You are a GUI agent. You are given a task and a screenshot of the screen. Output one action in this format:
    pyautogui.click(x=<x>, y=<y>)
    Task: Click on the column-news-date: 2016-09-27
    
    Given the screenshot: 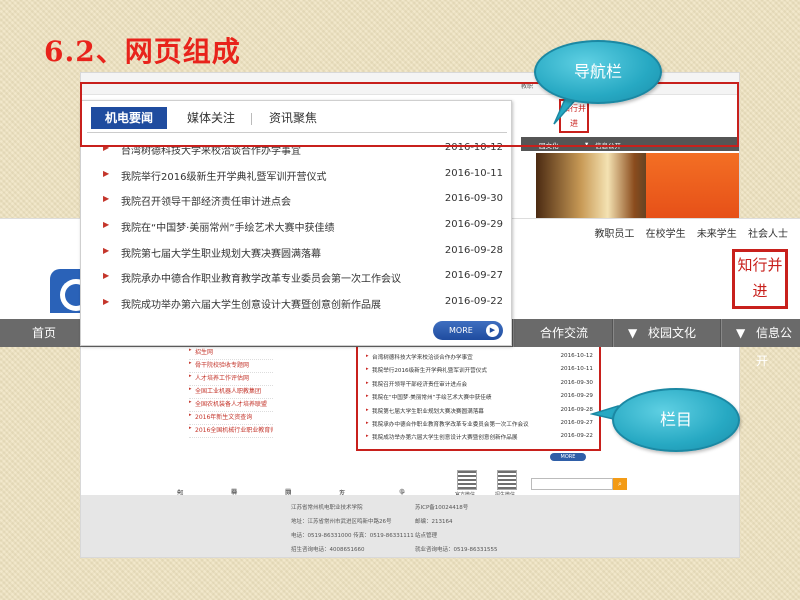 What is the action you would take?
    pyautogui.click(x=576, y=422)
    